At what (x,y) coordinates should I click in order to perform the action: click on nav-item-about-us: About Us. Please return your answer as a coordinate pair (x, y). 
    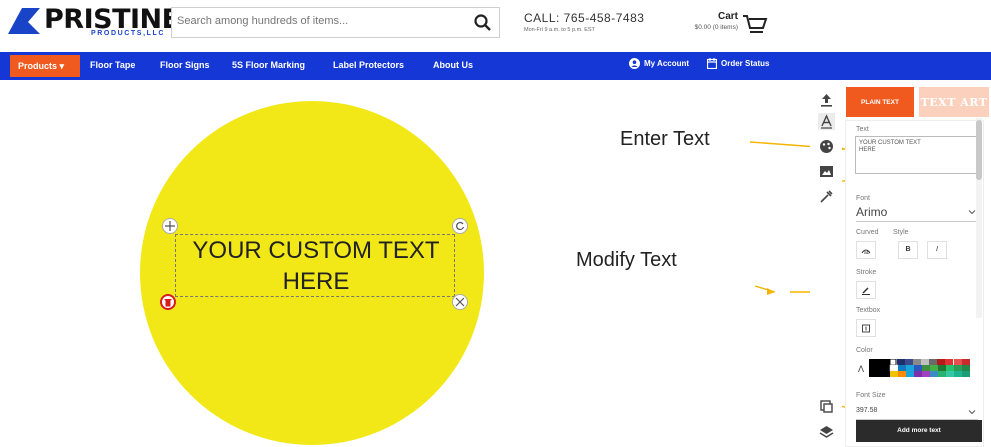
    Looking at the image, I should click on (453, 65).